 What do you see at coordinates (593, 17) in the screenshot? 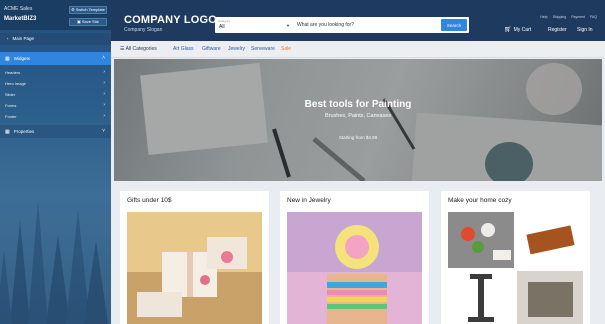
I see `faq-link: FAQ` at bounding box center [593, 17].